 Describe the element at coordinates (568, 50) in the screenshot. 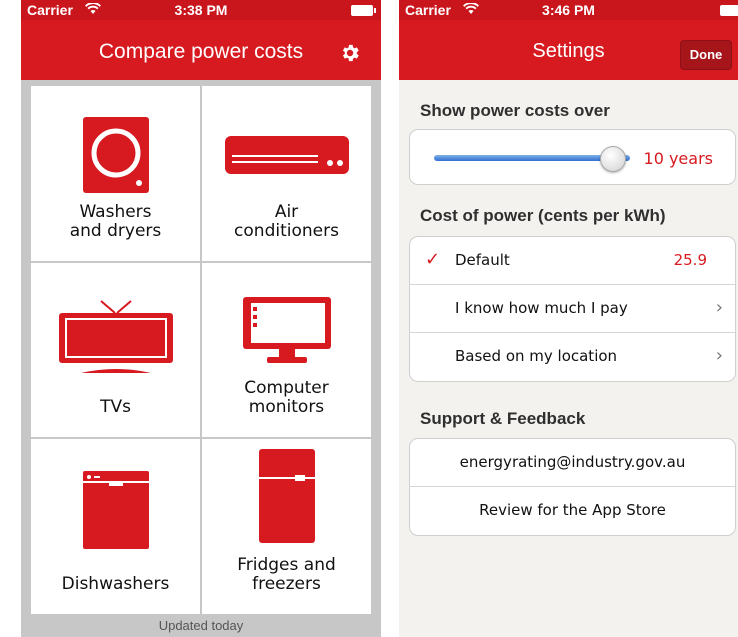

I see `nav-bar: Settings Done` at that location.